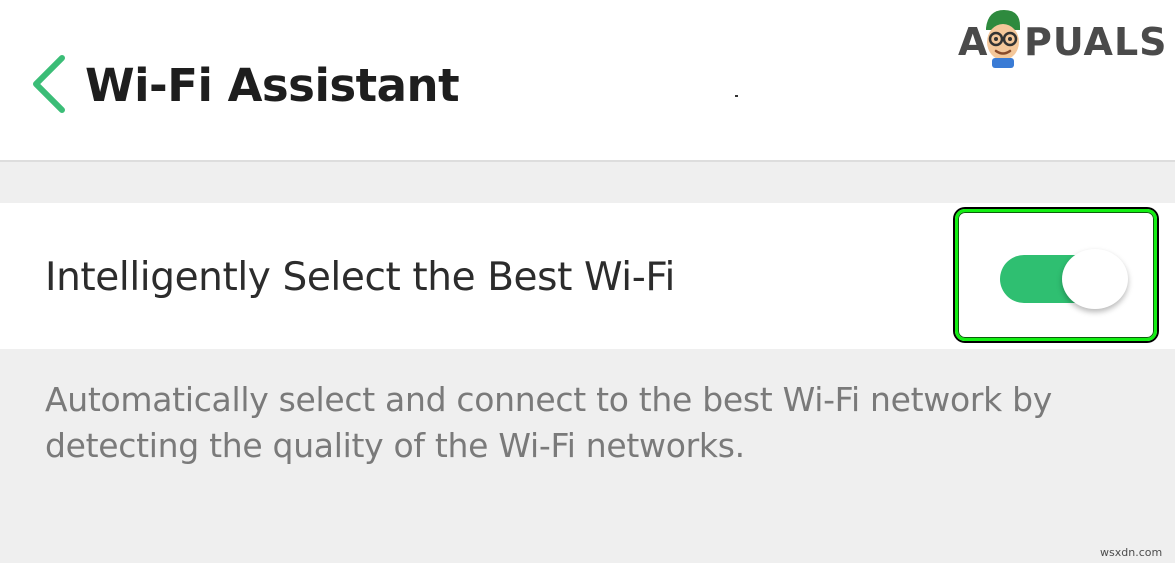 The image size is (1175, 563). I want to click on chevron-left-icon, so click(49, 84).